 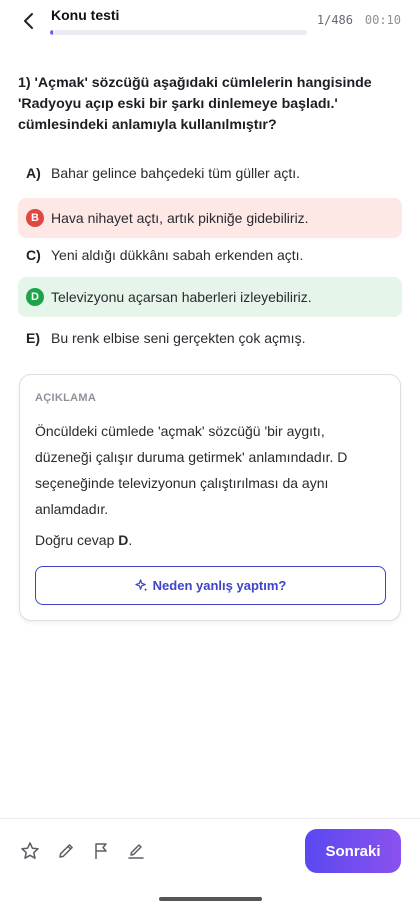 What do you see at coordinates (66, 398) in the screenshot?
I see `explanation-heading: AÇIKLAMA` at bounding box center [66, 398].